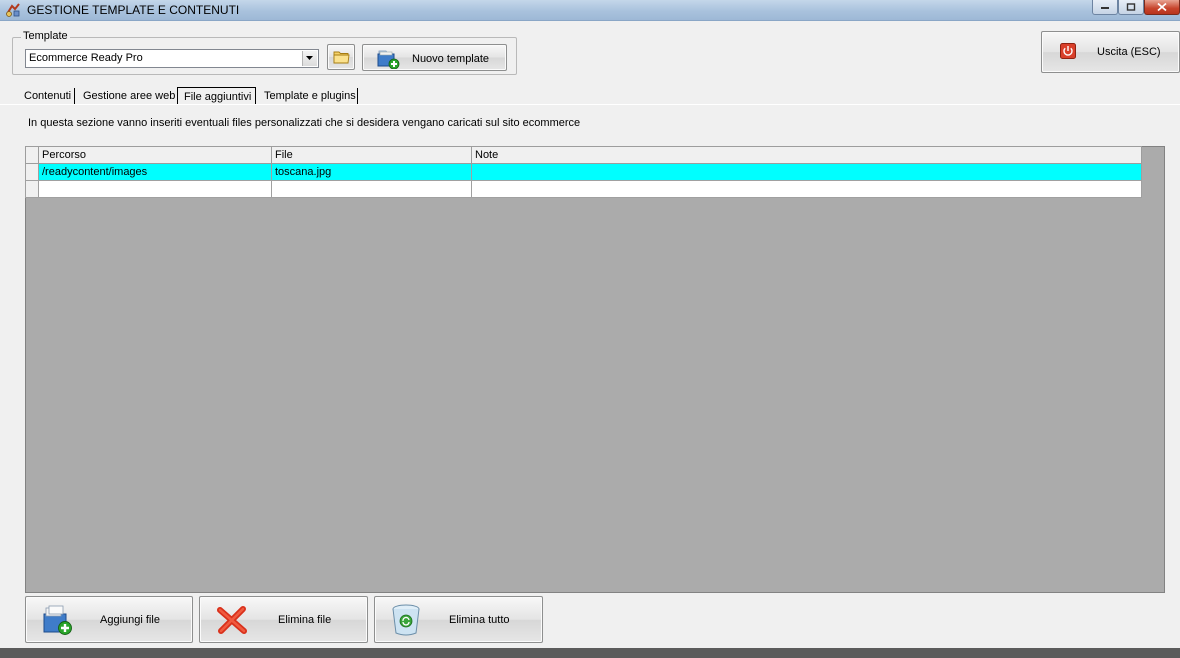 The height and width of the screenshot is (658, 1180). I want to click on tab-label: File aggiuntivi, so click(218, 97).